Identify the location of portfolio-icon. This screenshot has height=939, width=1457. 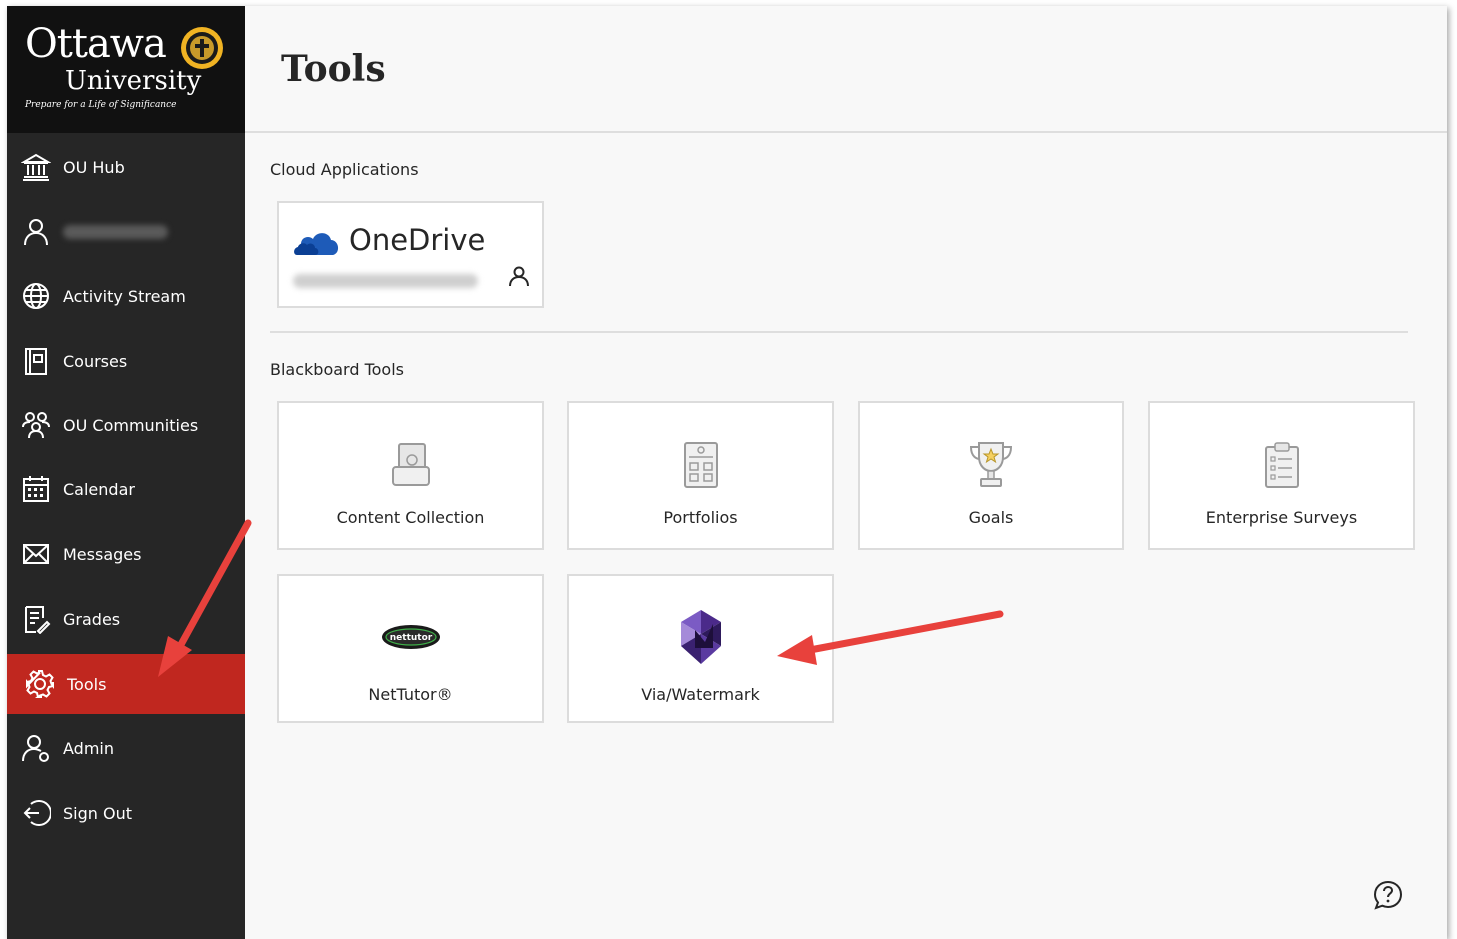
(700, 465).